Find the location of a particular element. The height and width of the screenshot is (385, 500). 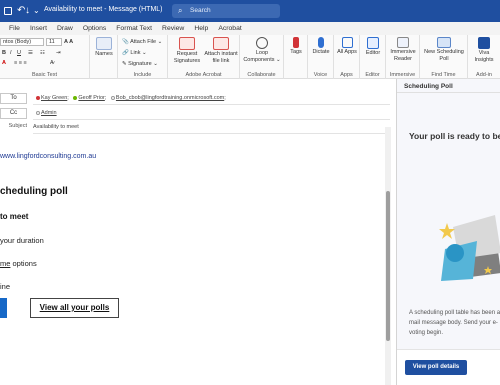

apps-grid-icon is located at coordinates (347, 42).